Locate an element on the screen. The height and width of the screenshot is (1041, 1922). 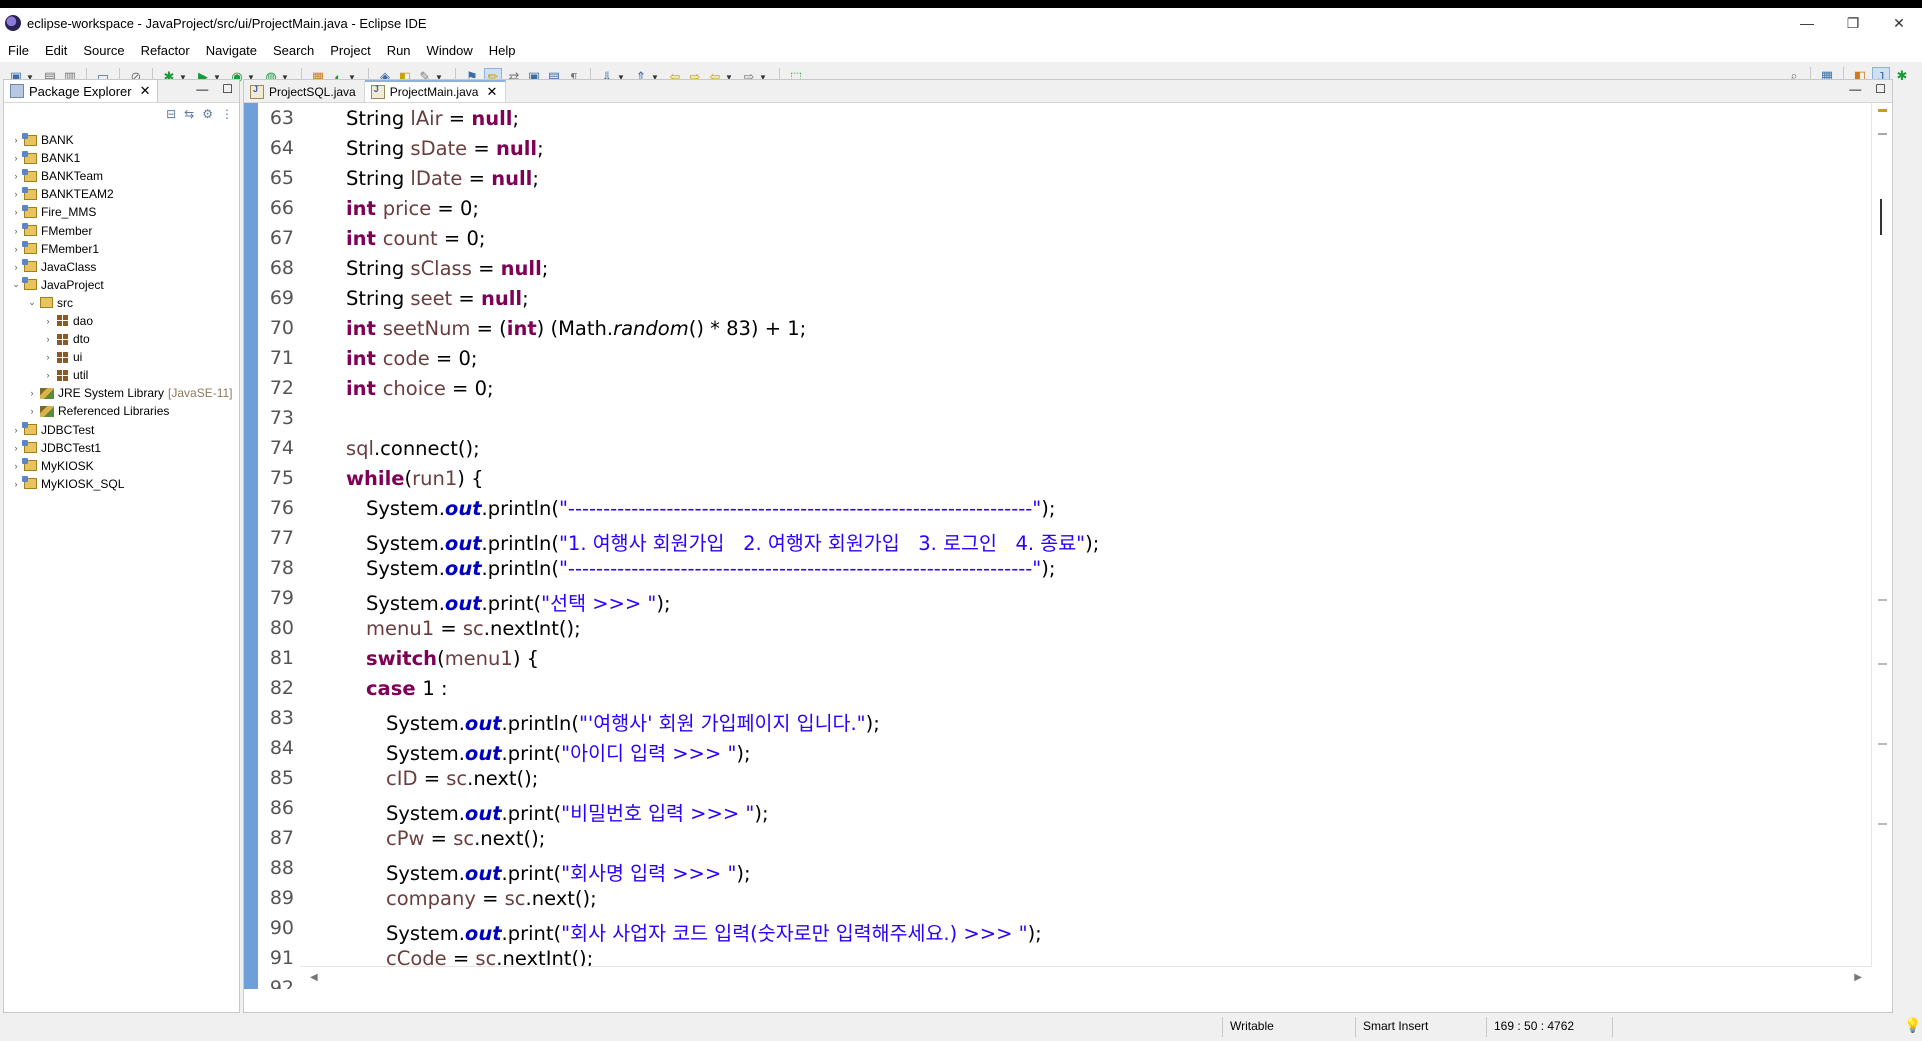
horizontal-scrollbar: ◀ ▶ is located at coordinates (1086, 977).